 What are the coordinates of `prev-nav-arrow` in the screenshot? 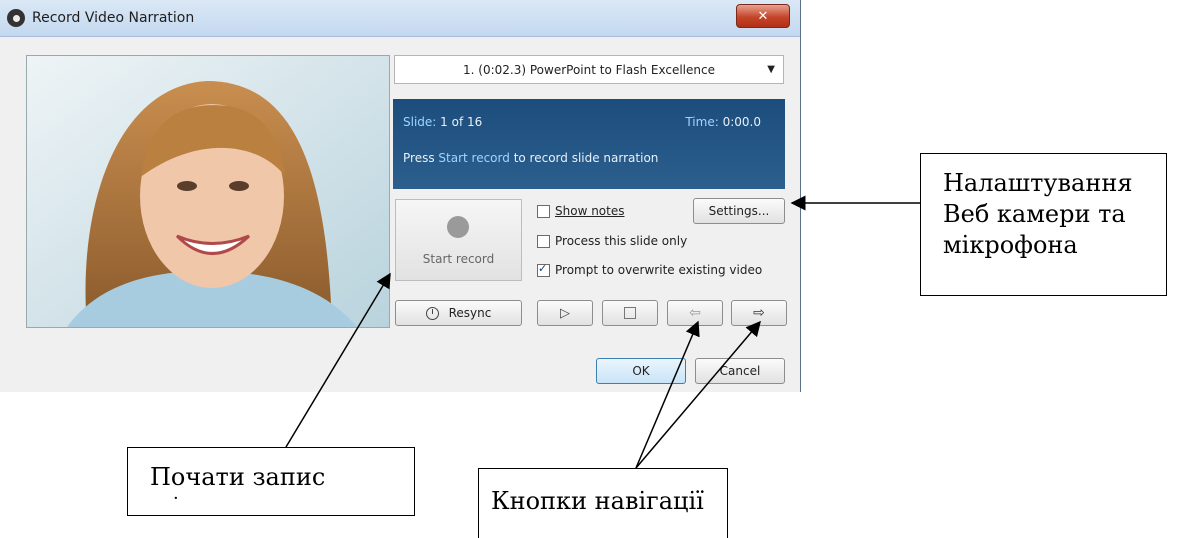 It's located at (667, 394).